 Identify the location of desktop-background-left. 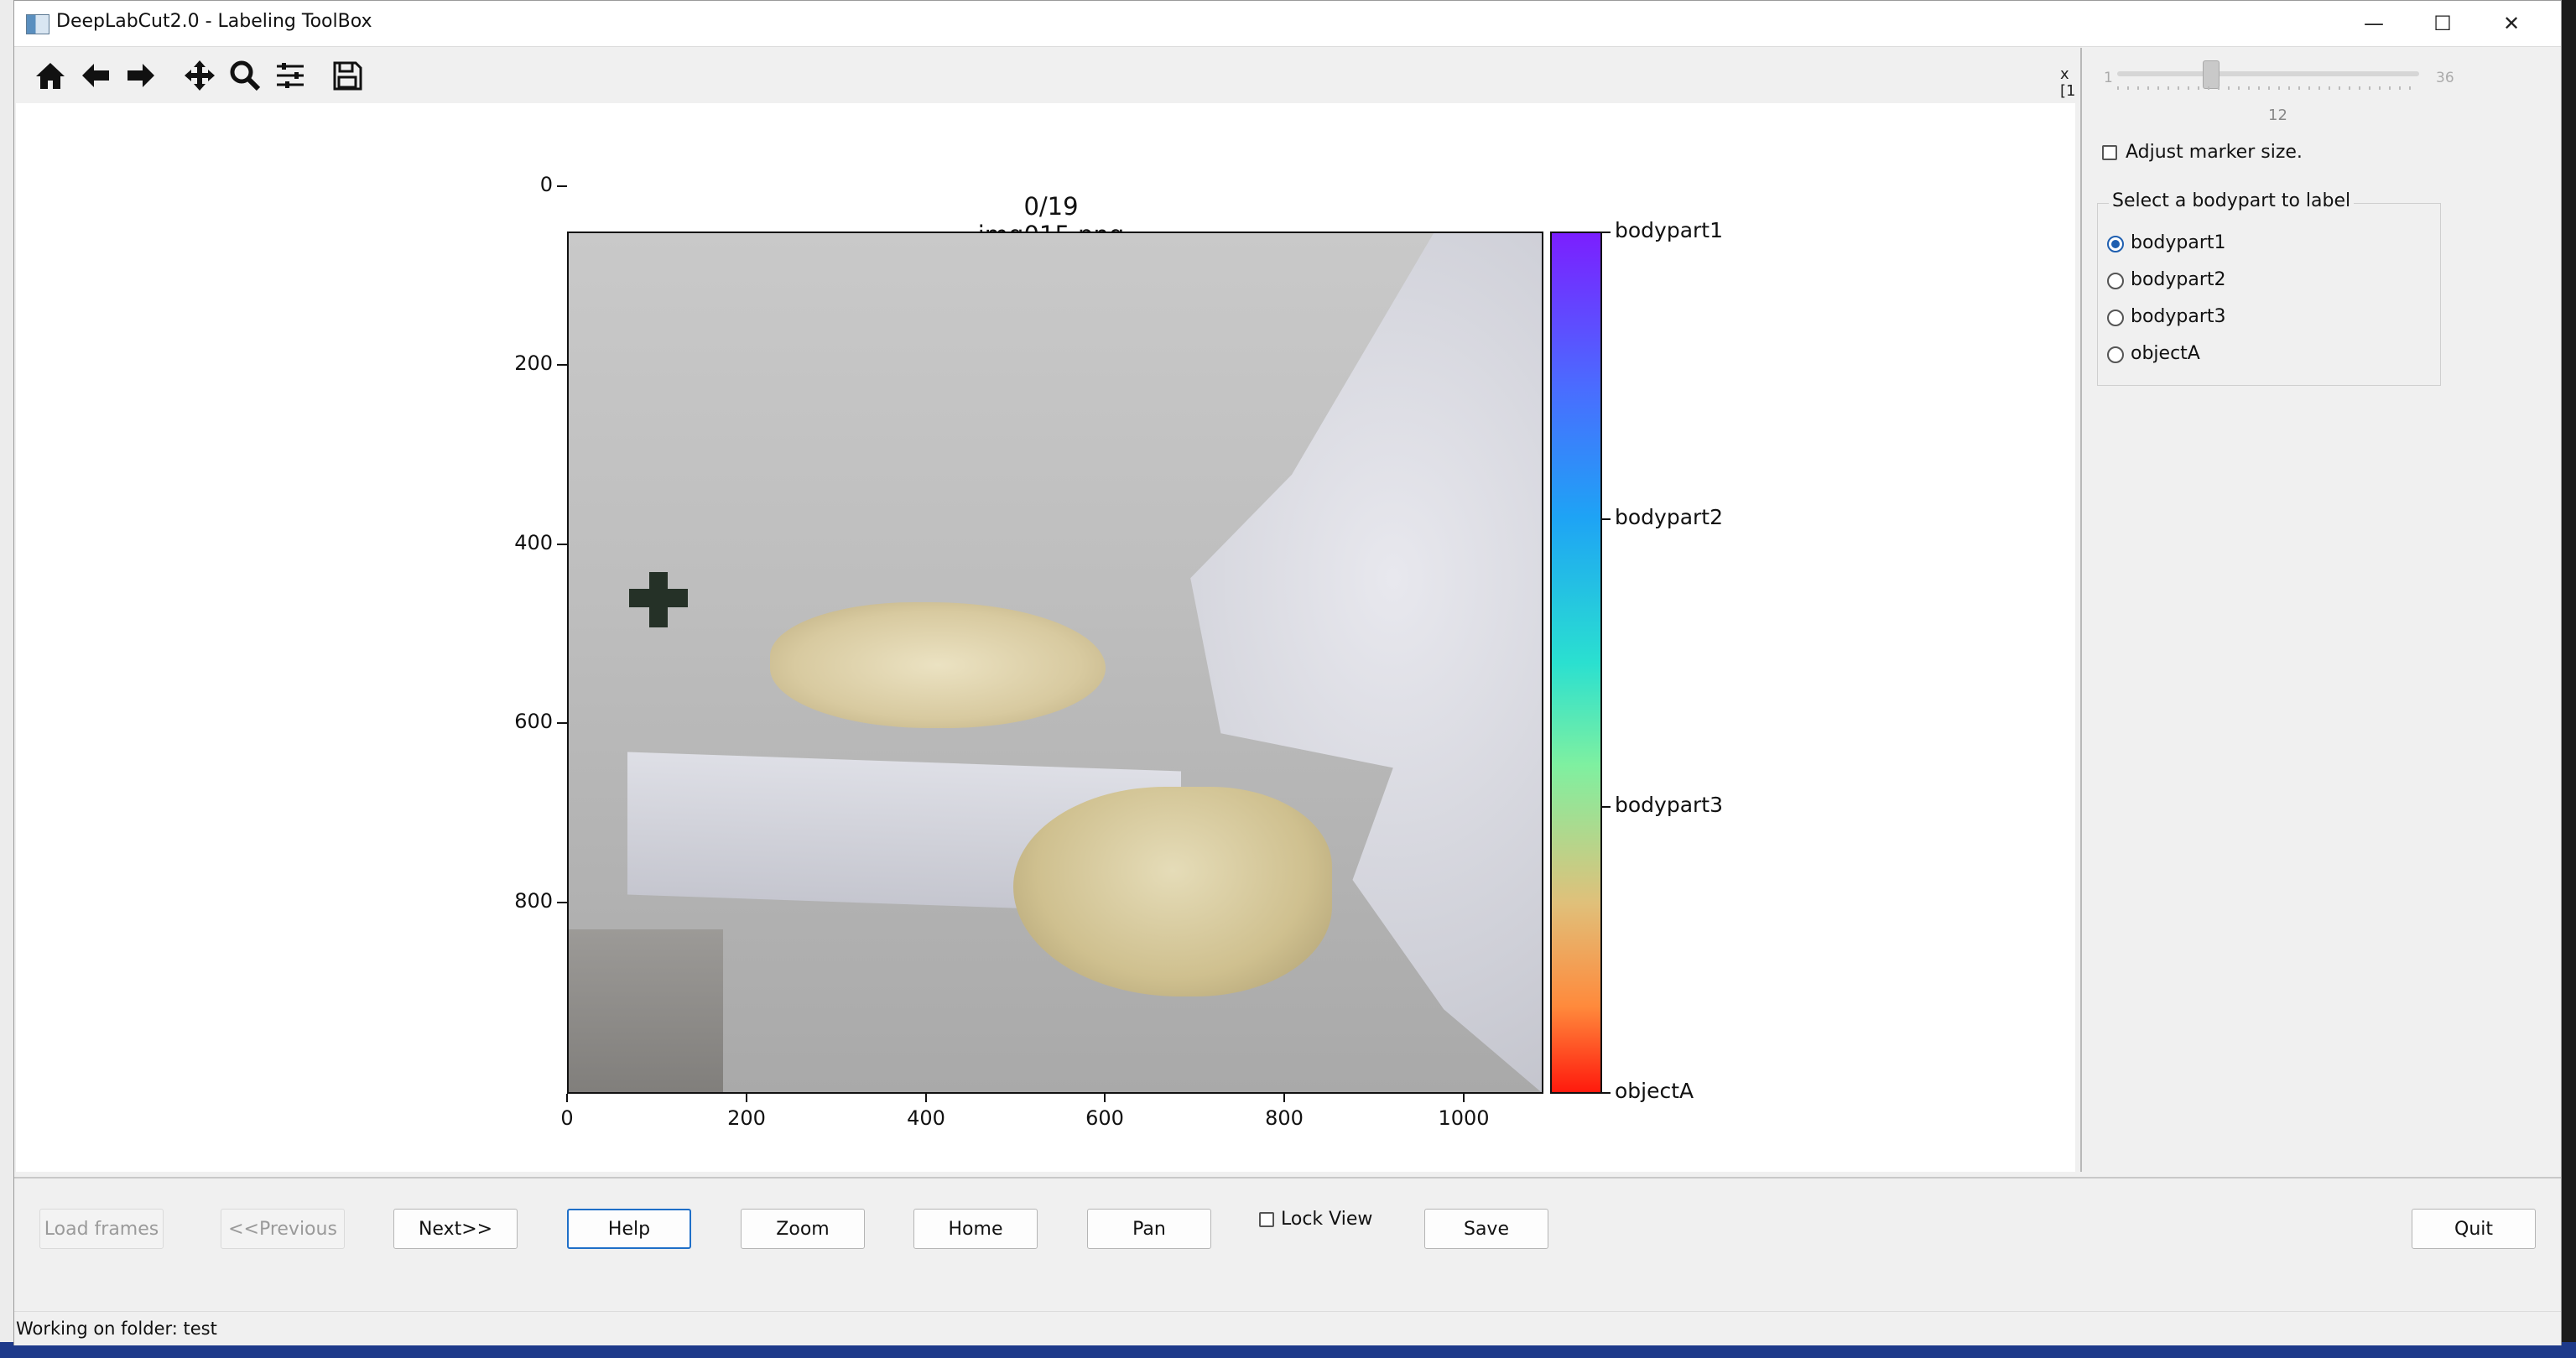
(6, 679).